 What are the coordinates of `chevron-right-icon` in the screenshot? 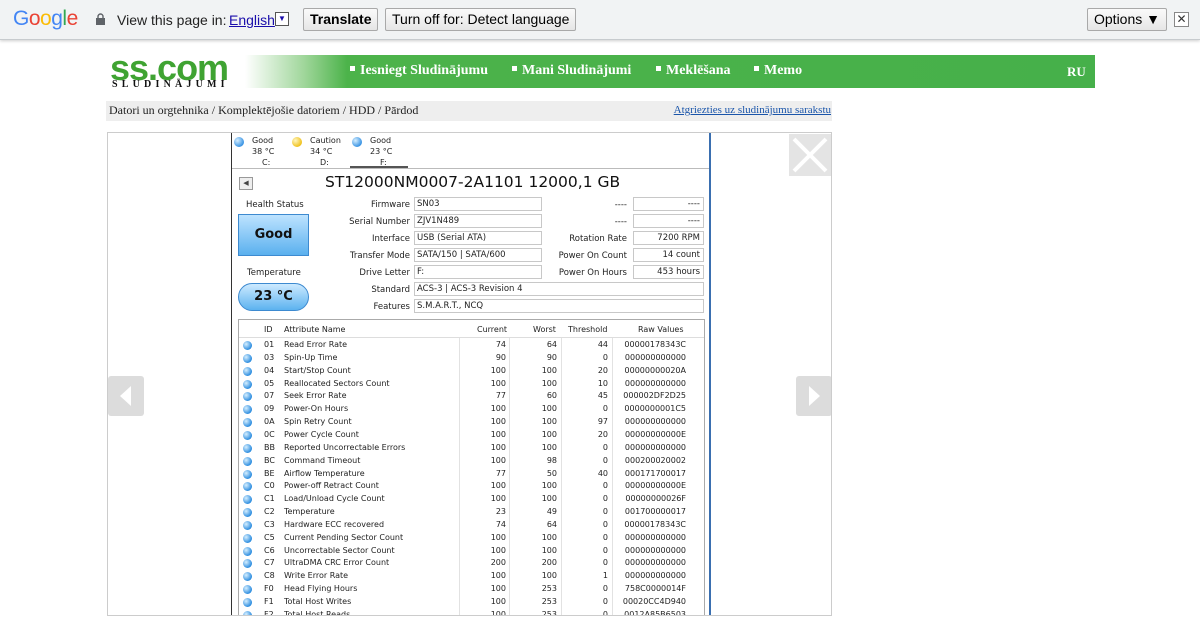 It's located at (814, 396).